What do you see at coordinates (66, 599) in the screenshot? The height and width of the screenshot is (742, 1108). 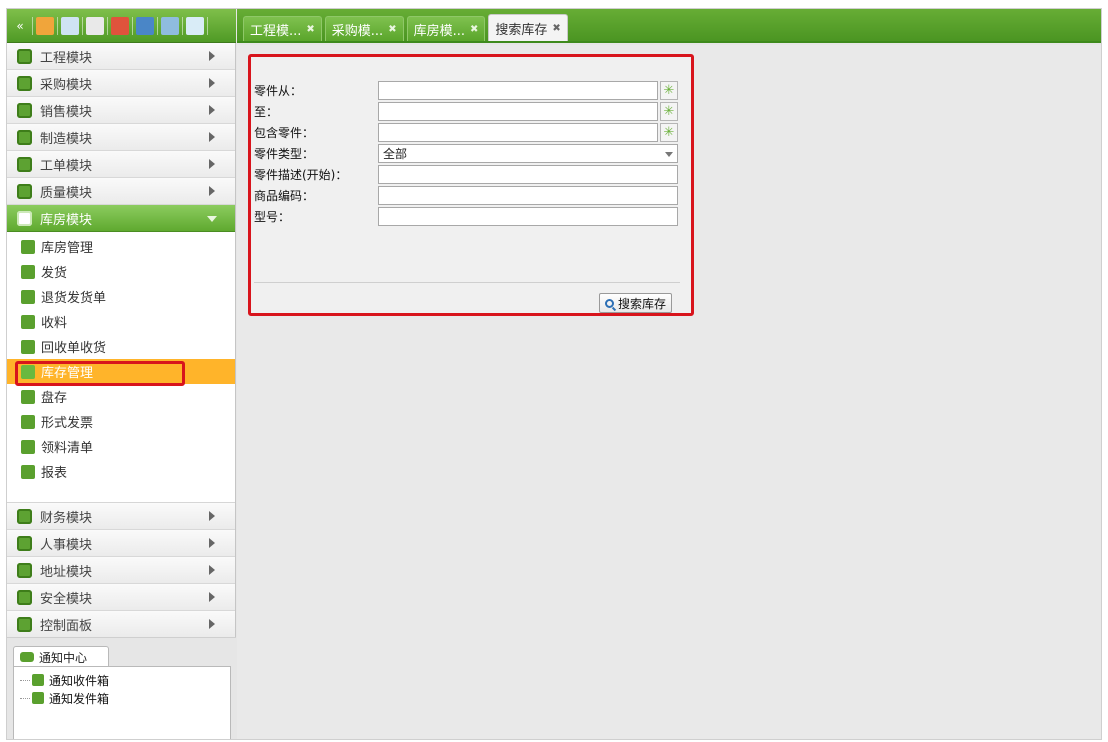 I see `module-label: 安全模块` at bounding box center [66, 599].